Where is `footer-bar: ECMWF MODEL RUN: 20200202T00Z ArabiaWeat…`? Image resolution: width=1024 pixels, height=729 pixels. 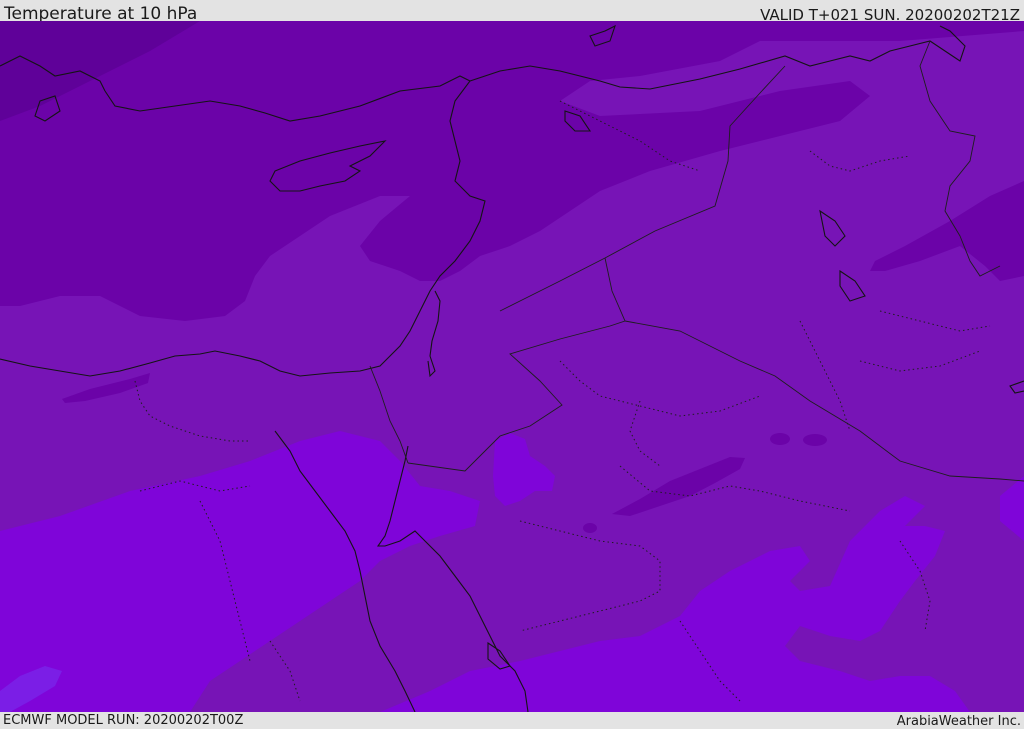 footer-bar: ECMWF MODEL RUN: 20200202T00Z ArabiaWeat… is located at coordinates (512, 720).